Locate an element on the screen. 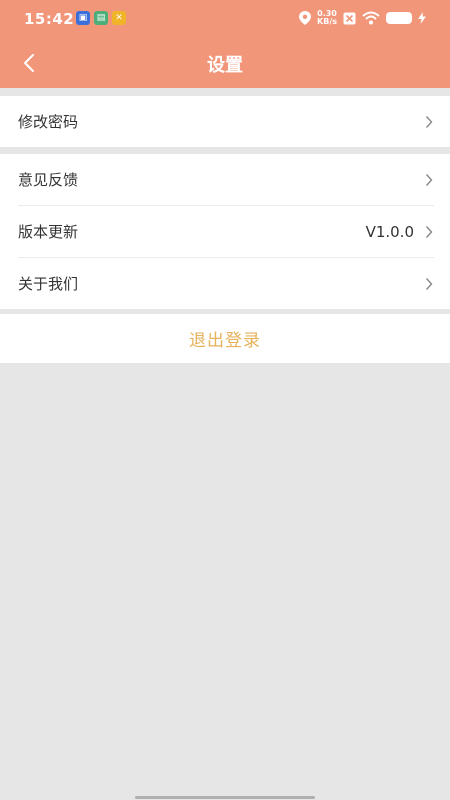 Image resolution: width=450 pixels, height=800 pixels. charging-icon is located at coordinates (422, 18).